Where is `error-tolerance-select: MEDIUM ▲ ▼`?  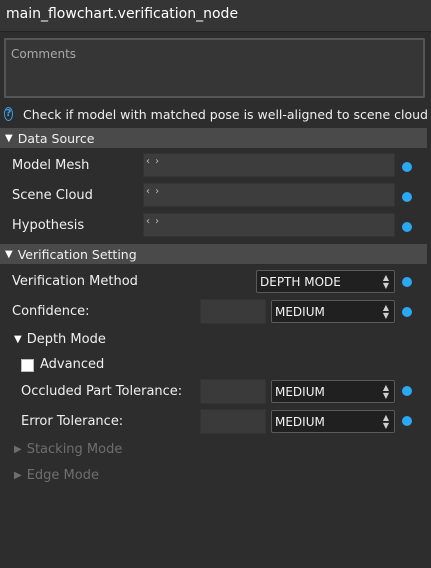
error-tolerance-select: MEDIUM ▲ ▼ is located at coordinates (333, 421).